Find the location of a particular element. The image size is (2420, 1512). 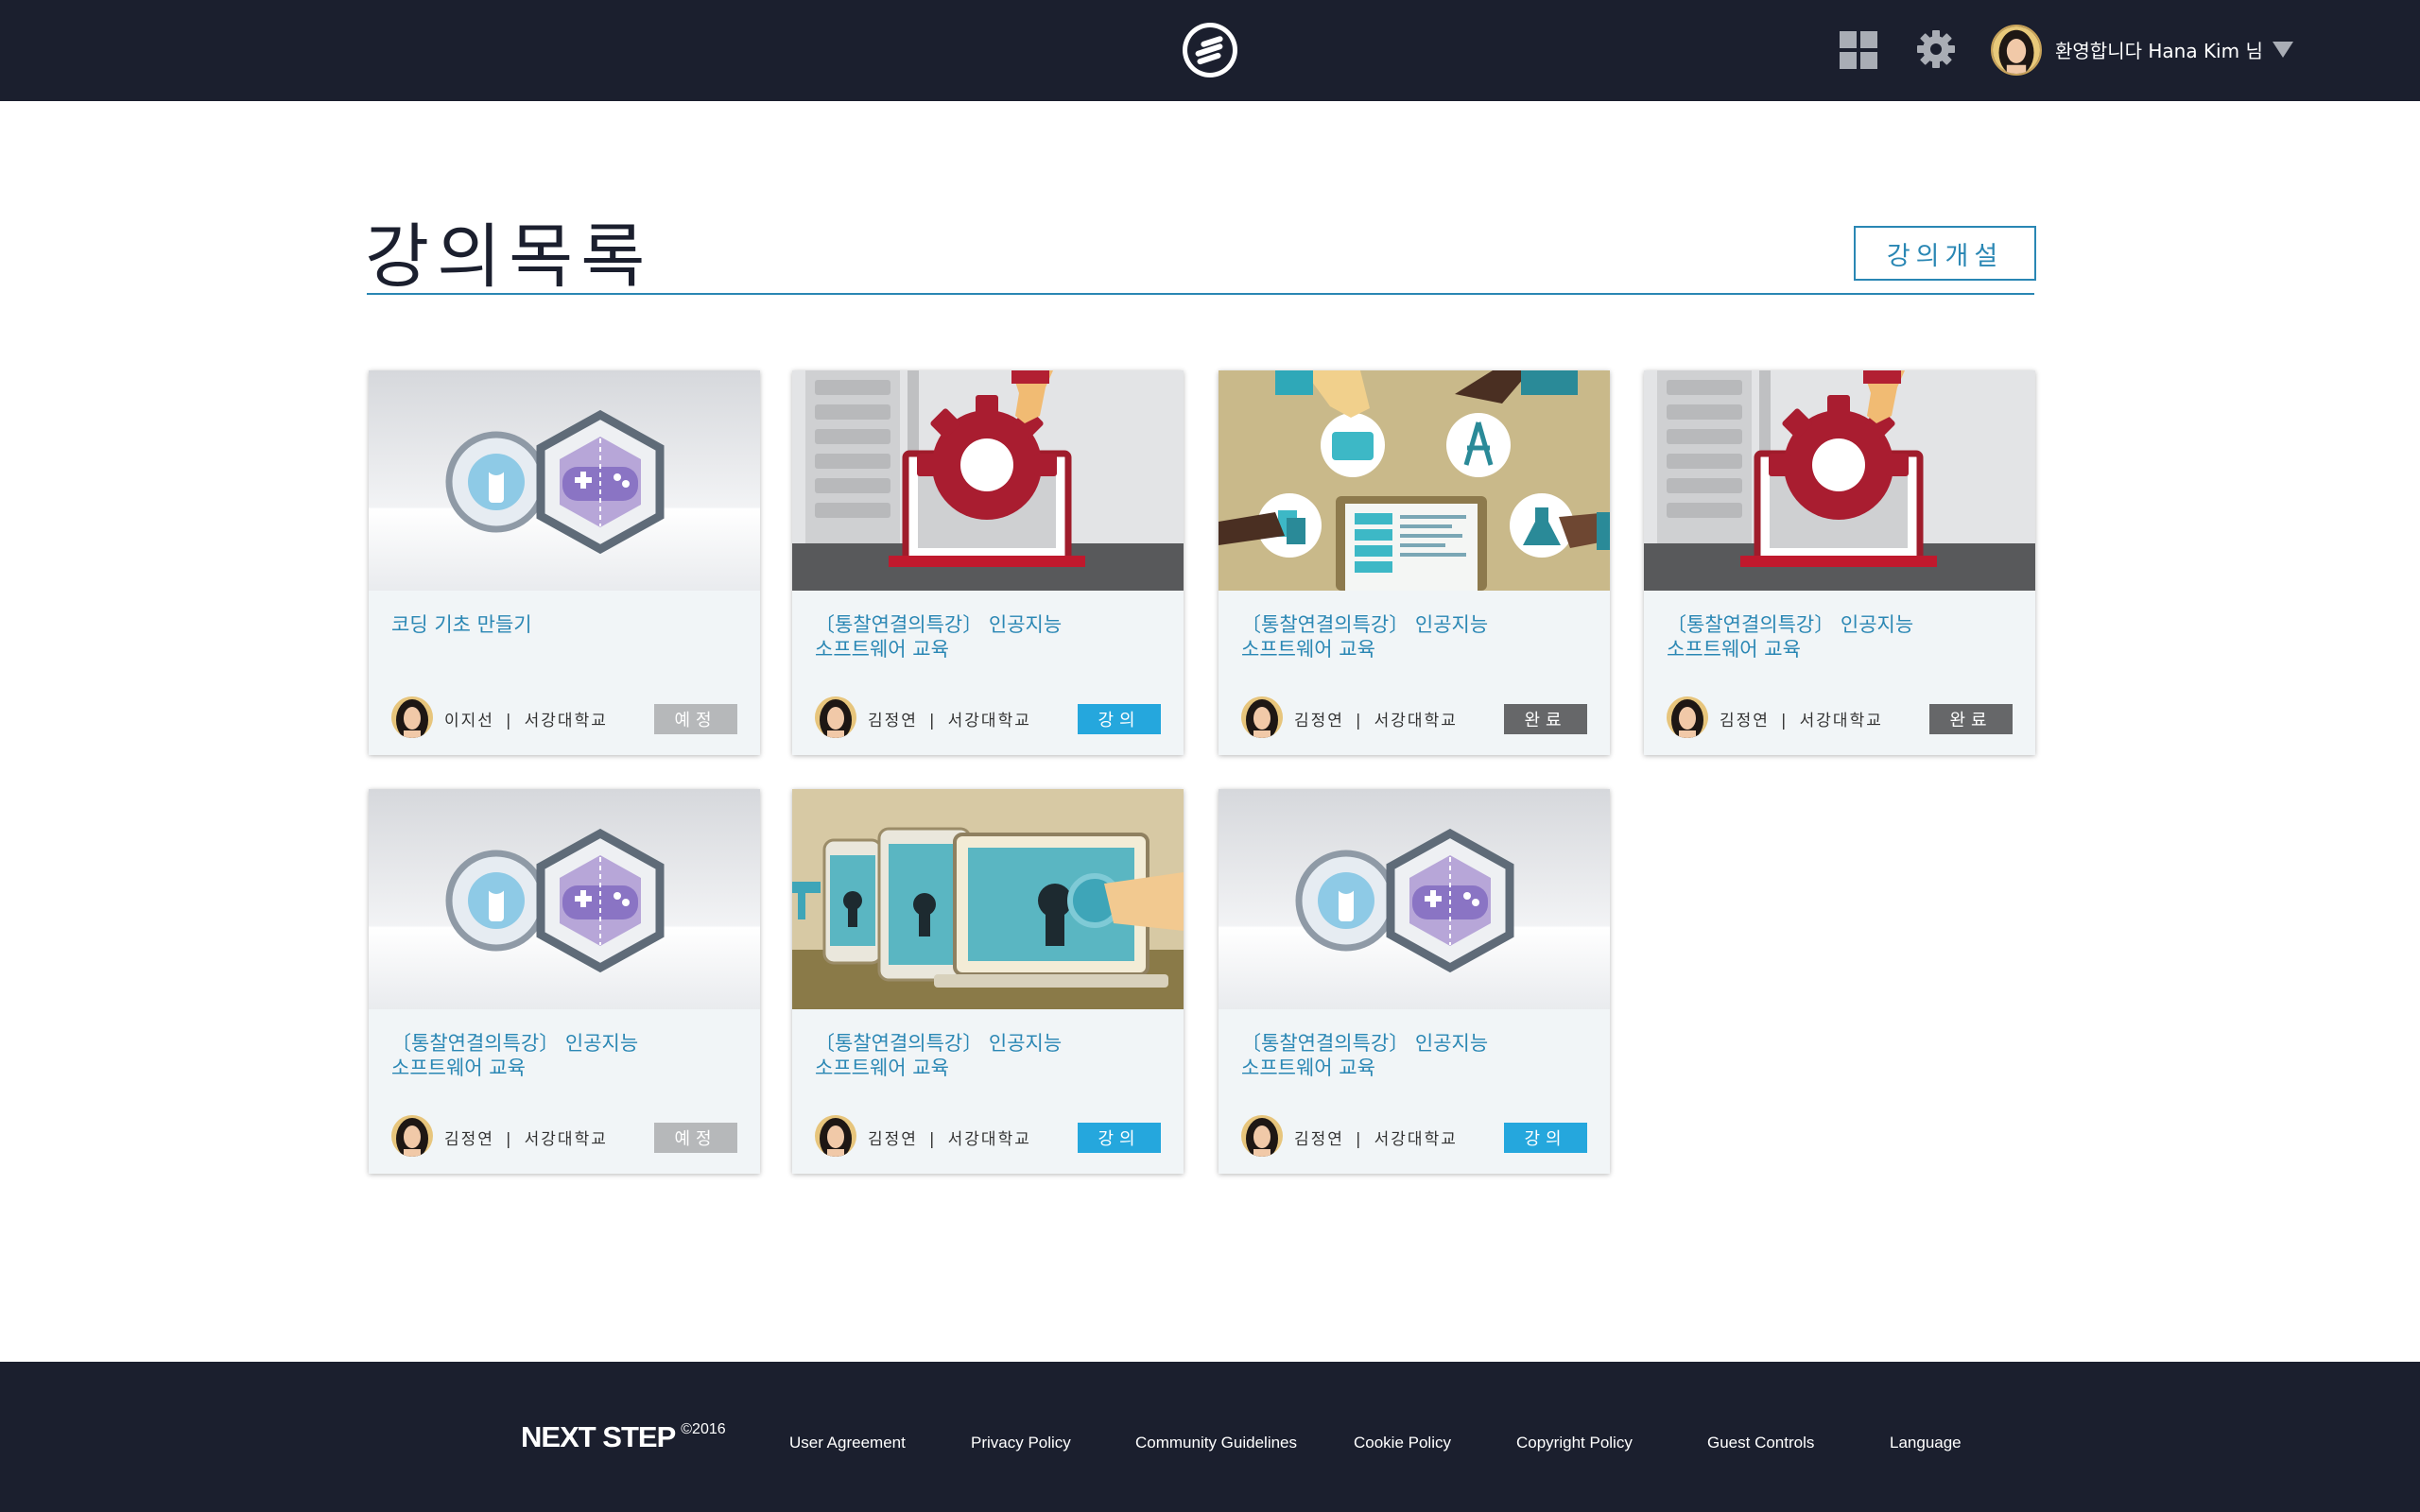

title-divider is located at coordinates (1200, 294).